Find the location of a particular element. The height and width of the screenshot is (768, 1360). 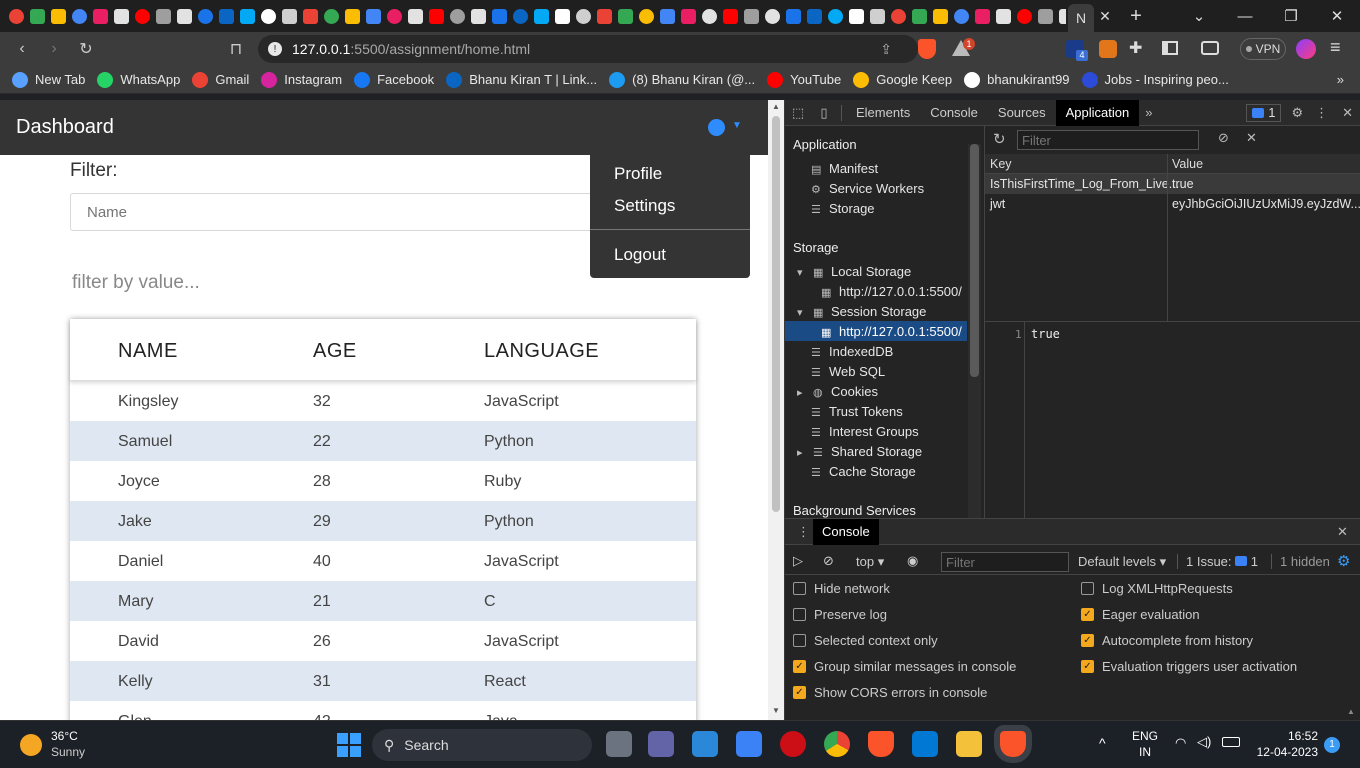

table-row: Daniel 40 JavaScript is located at coordinates (383, 561).